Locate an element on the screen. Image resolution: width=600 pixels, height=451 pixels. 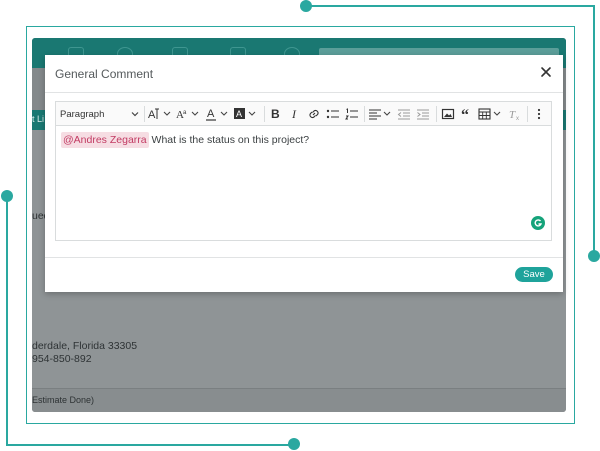
outdent-icon is located at coordinates (403, 114).